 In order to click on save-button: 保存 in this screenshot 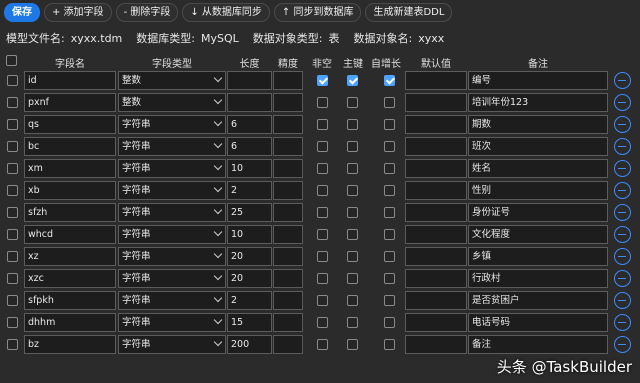, I will do `click(22, 12)`.